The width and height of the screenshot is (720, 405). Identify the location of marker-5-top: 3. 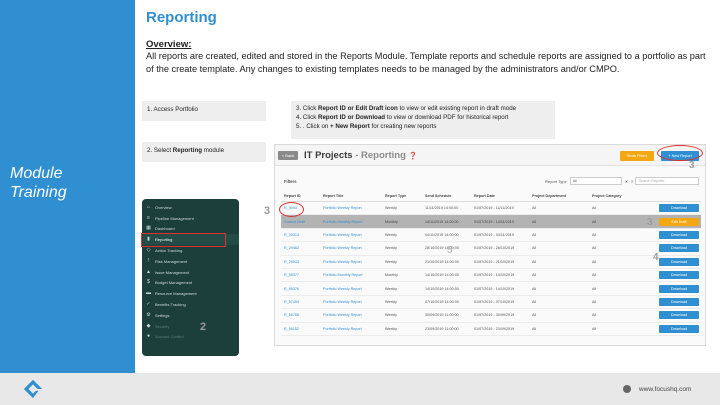
(692, 165).